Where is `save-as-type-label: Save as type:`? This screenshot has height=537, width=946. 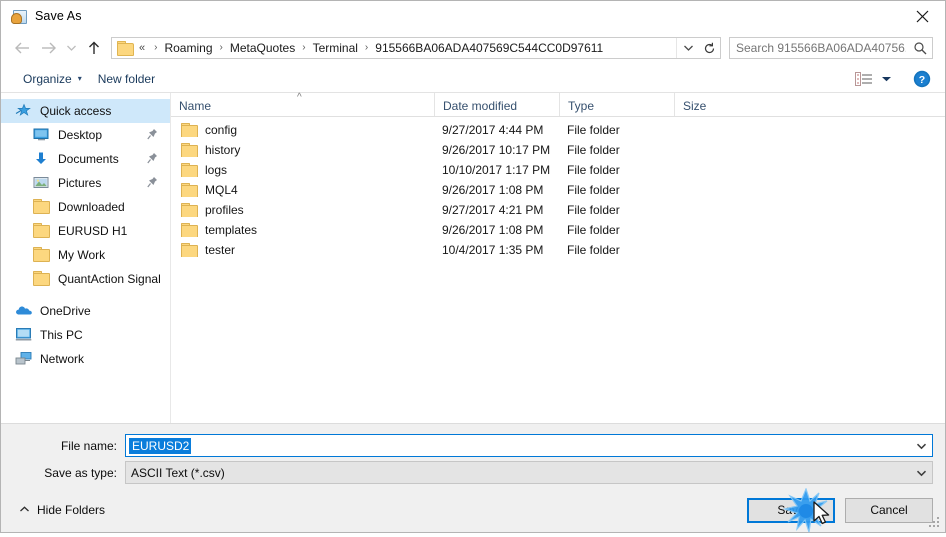 save-as-type-label: Save as type: is located at coordinates (80, 472).